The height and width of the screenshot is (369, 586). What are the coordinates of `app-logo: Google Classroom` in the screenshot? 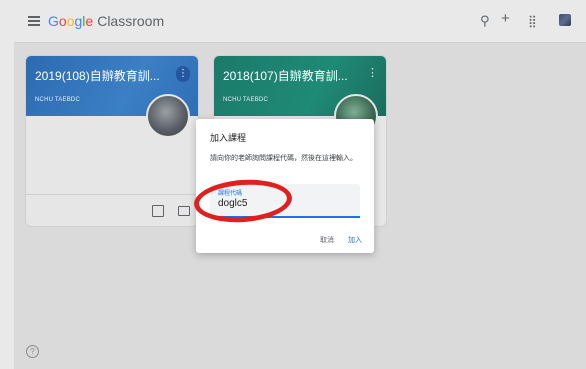 It's located at (106, 21).